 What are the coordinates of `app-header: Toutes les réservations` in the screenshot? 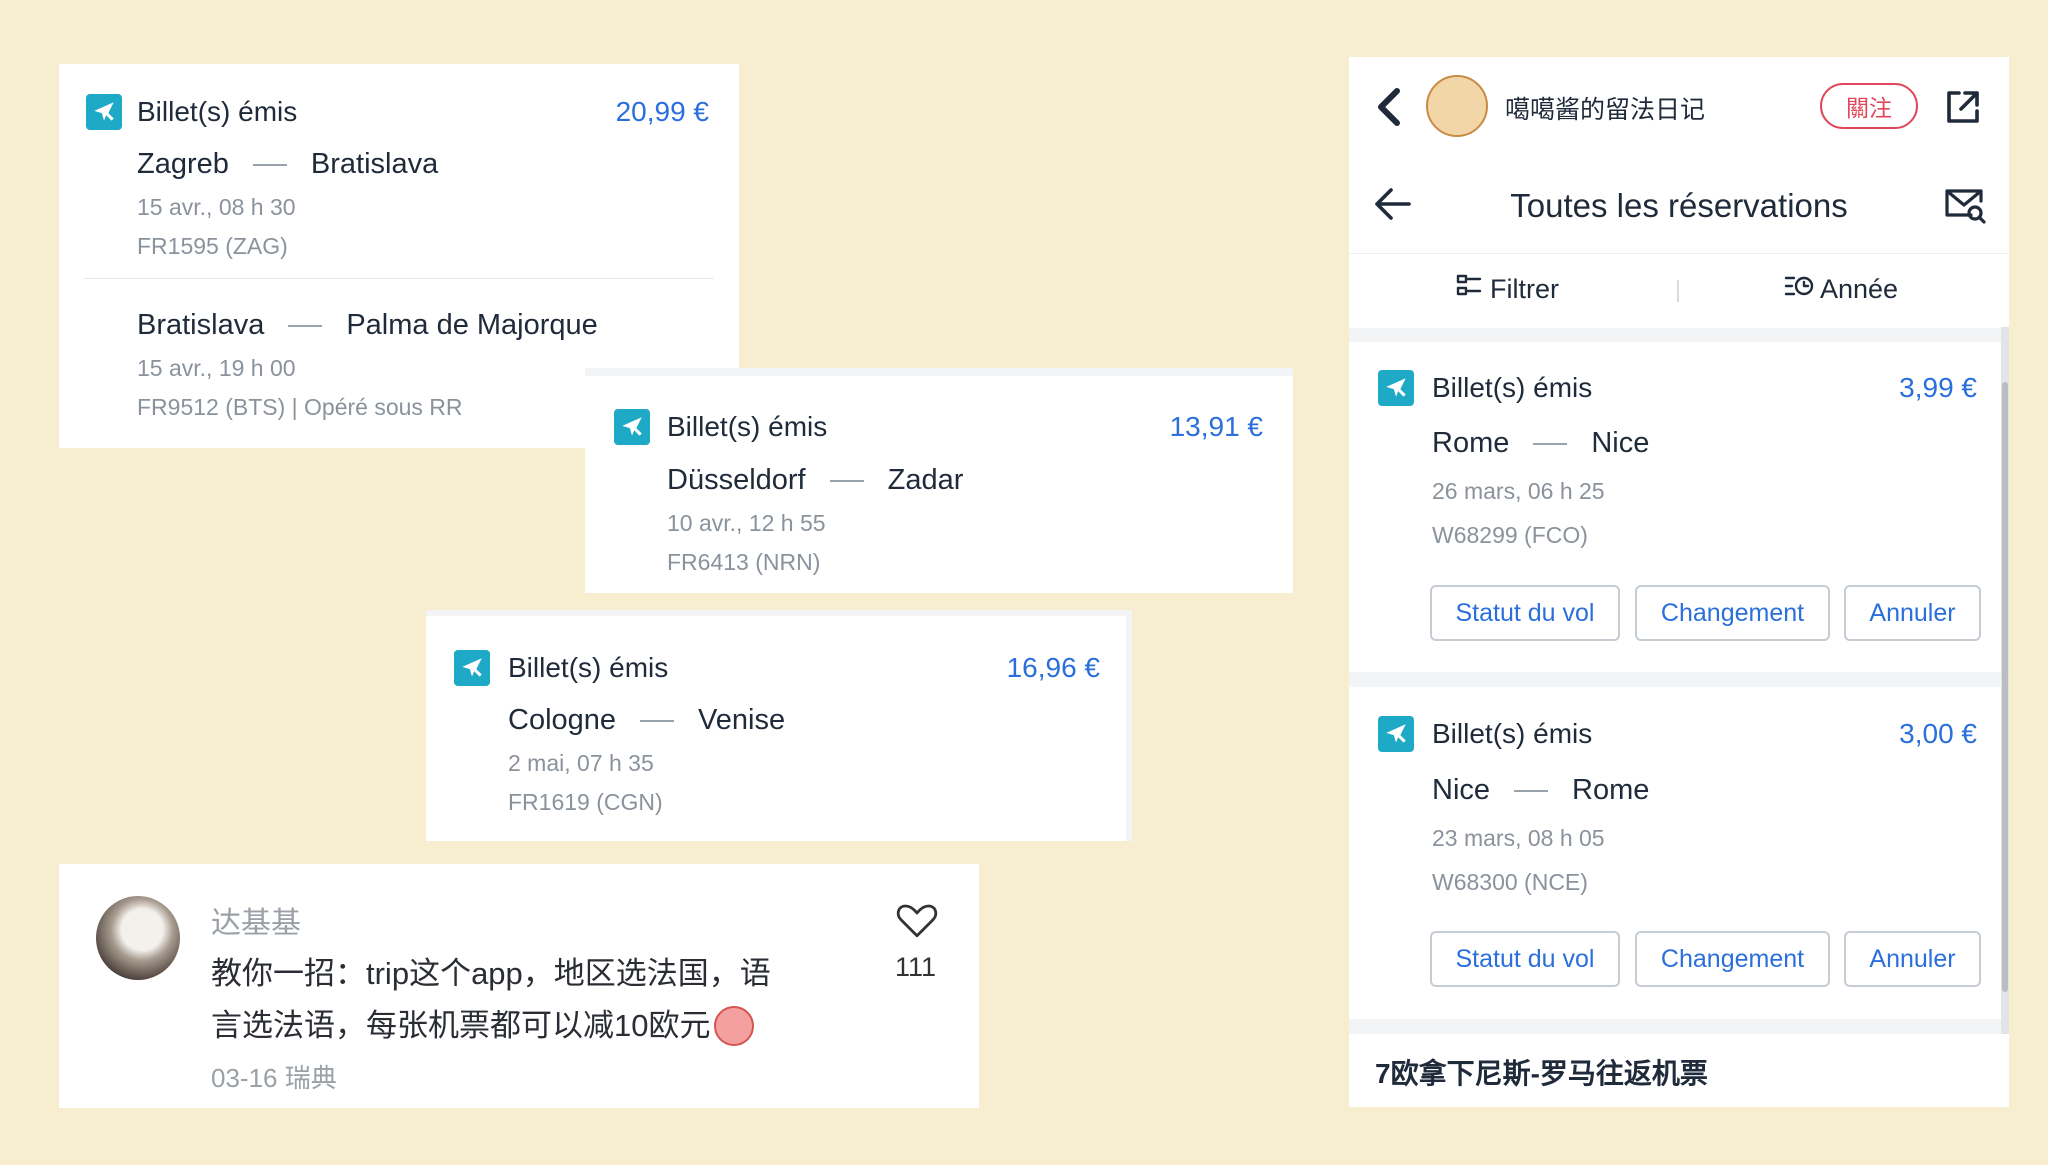 It's located at (1679, 205).